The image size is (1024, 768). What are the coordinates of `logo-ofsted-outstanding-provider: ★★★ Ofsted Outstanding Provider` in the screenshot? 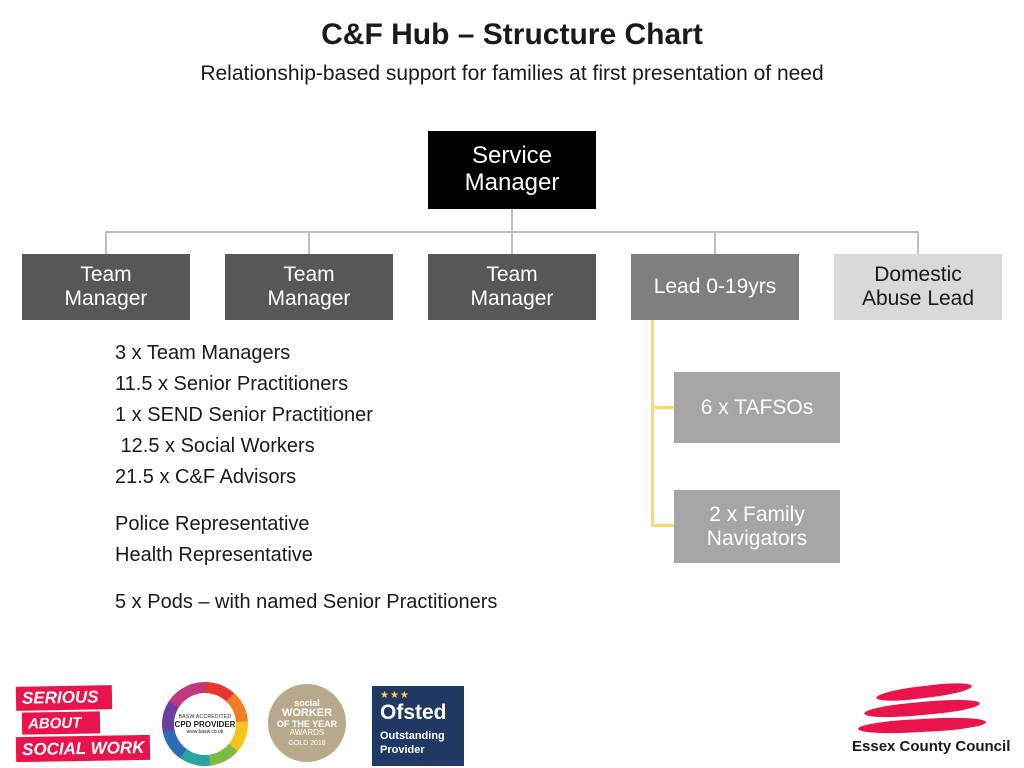 It's located at (418, 726).